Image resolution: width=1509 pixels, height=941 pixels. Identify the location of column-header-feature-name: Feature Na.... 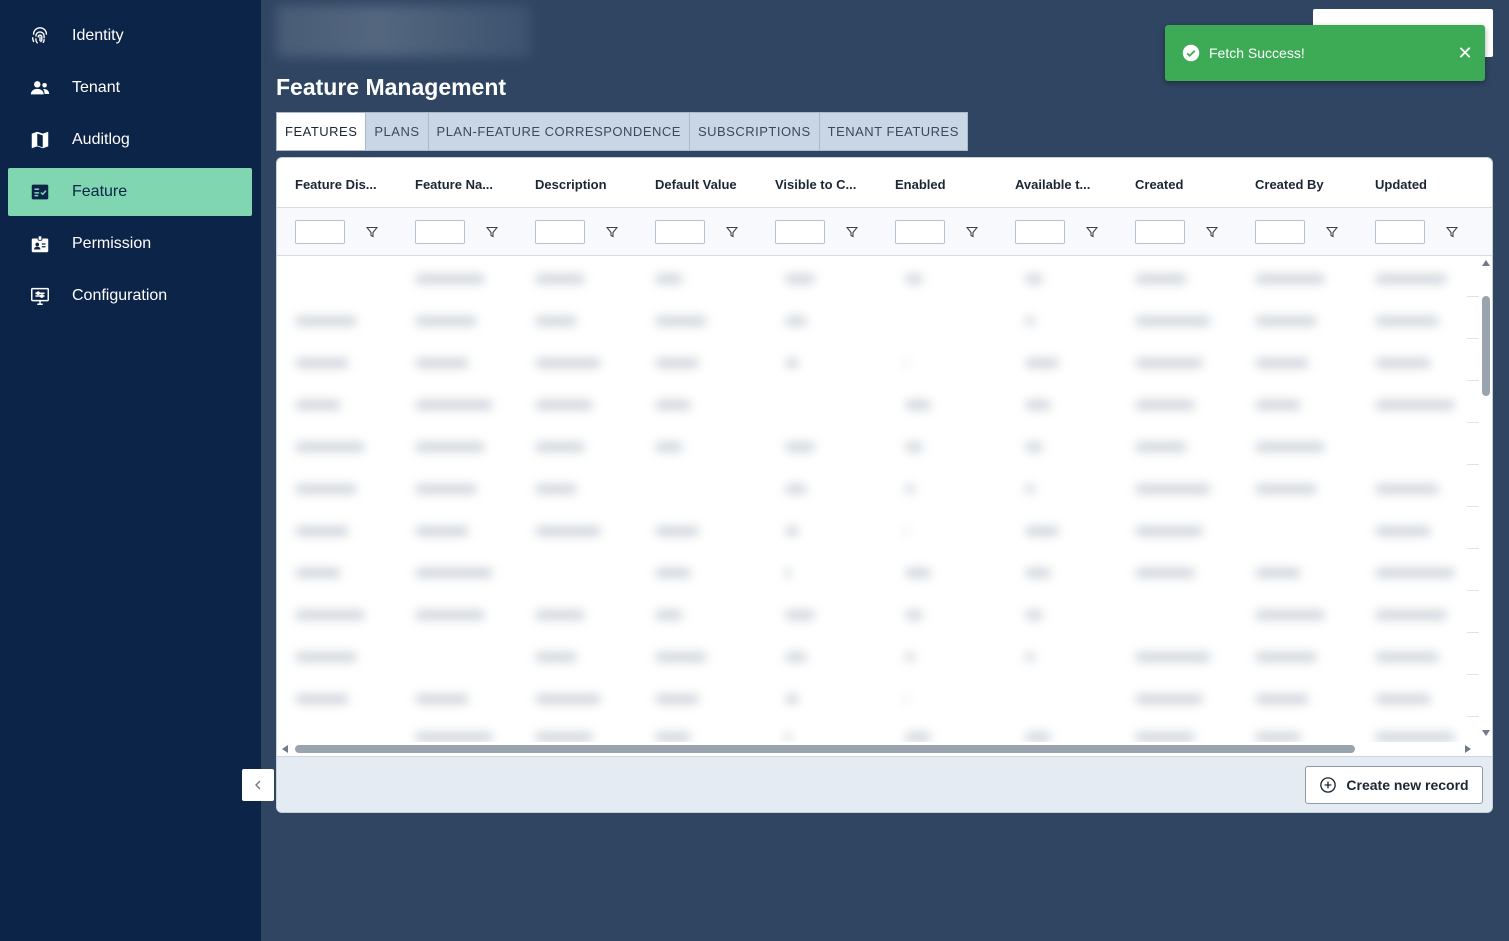
(454, 184).